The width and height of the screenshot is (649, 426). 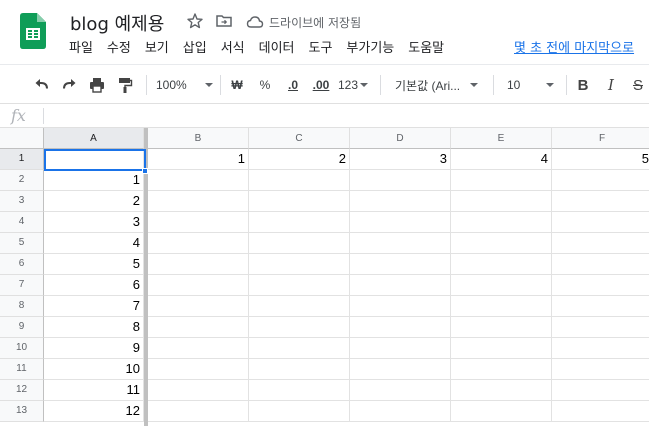 What do you see at coordinates (638, 85) in the screenshot?
I see `strikethrough-button: S` at bounding box center [638, 85].